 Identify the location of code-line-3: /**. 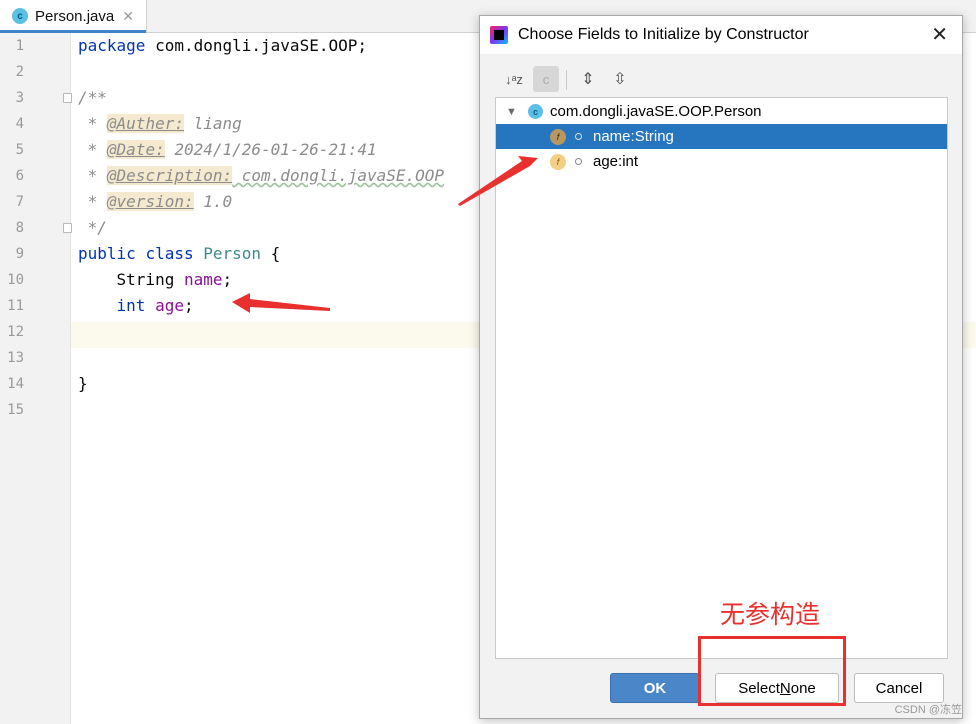
(92, 97).